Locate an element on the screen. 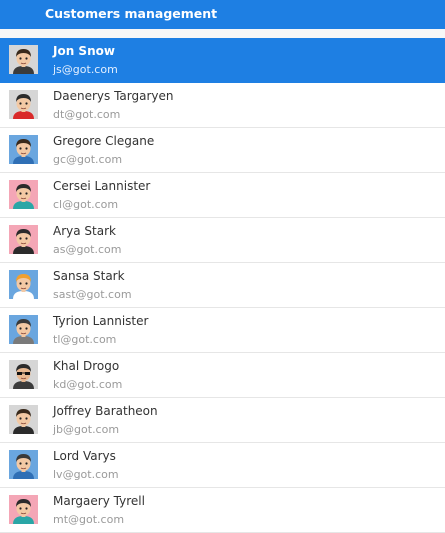 The height and width of the screenshot is (533, 445). customer-row: Khal Drogo kd@got.com is located at coordinates (222, 375).